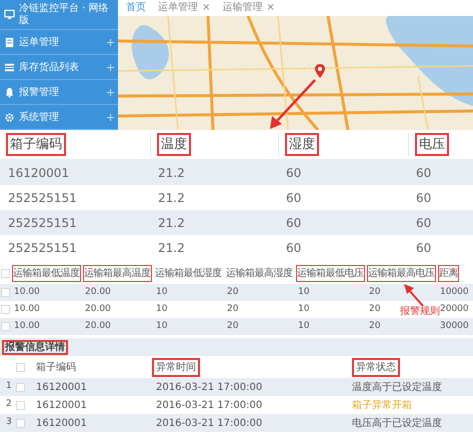 This screenshot has width=473, height=444. I want to click on bell-icon, so click(9, 92).